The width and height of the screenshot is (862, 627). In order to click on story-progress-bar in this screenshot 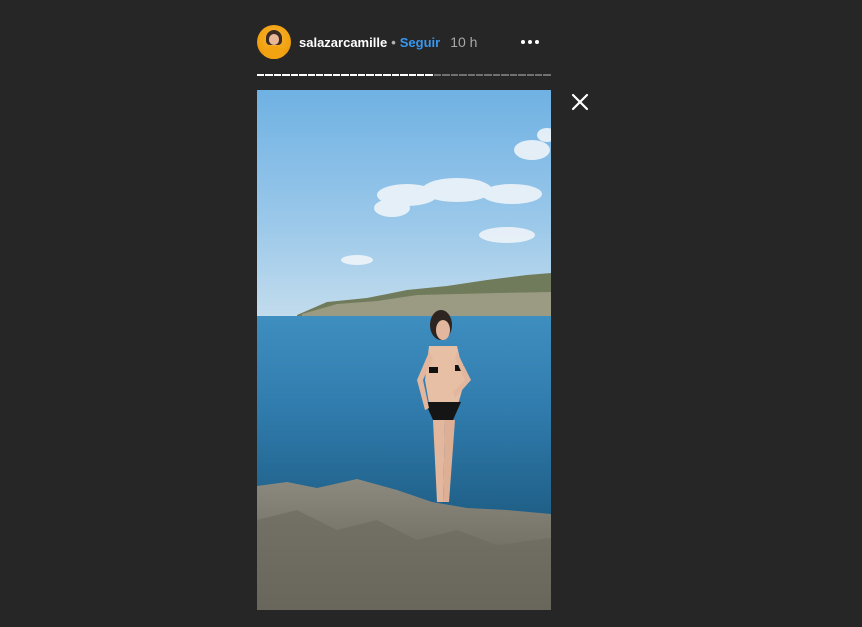, I will do `click(404, 75)`.